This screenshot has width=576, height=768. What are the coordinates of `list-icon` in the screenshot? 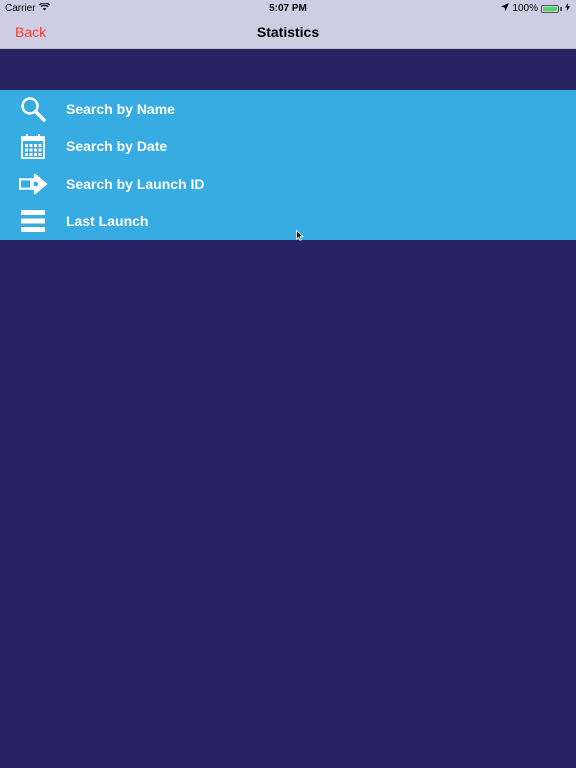 It's located at (33, 221).